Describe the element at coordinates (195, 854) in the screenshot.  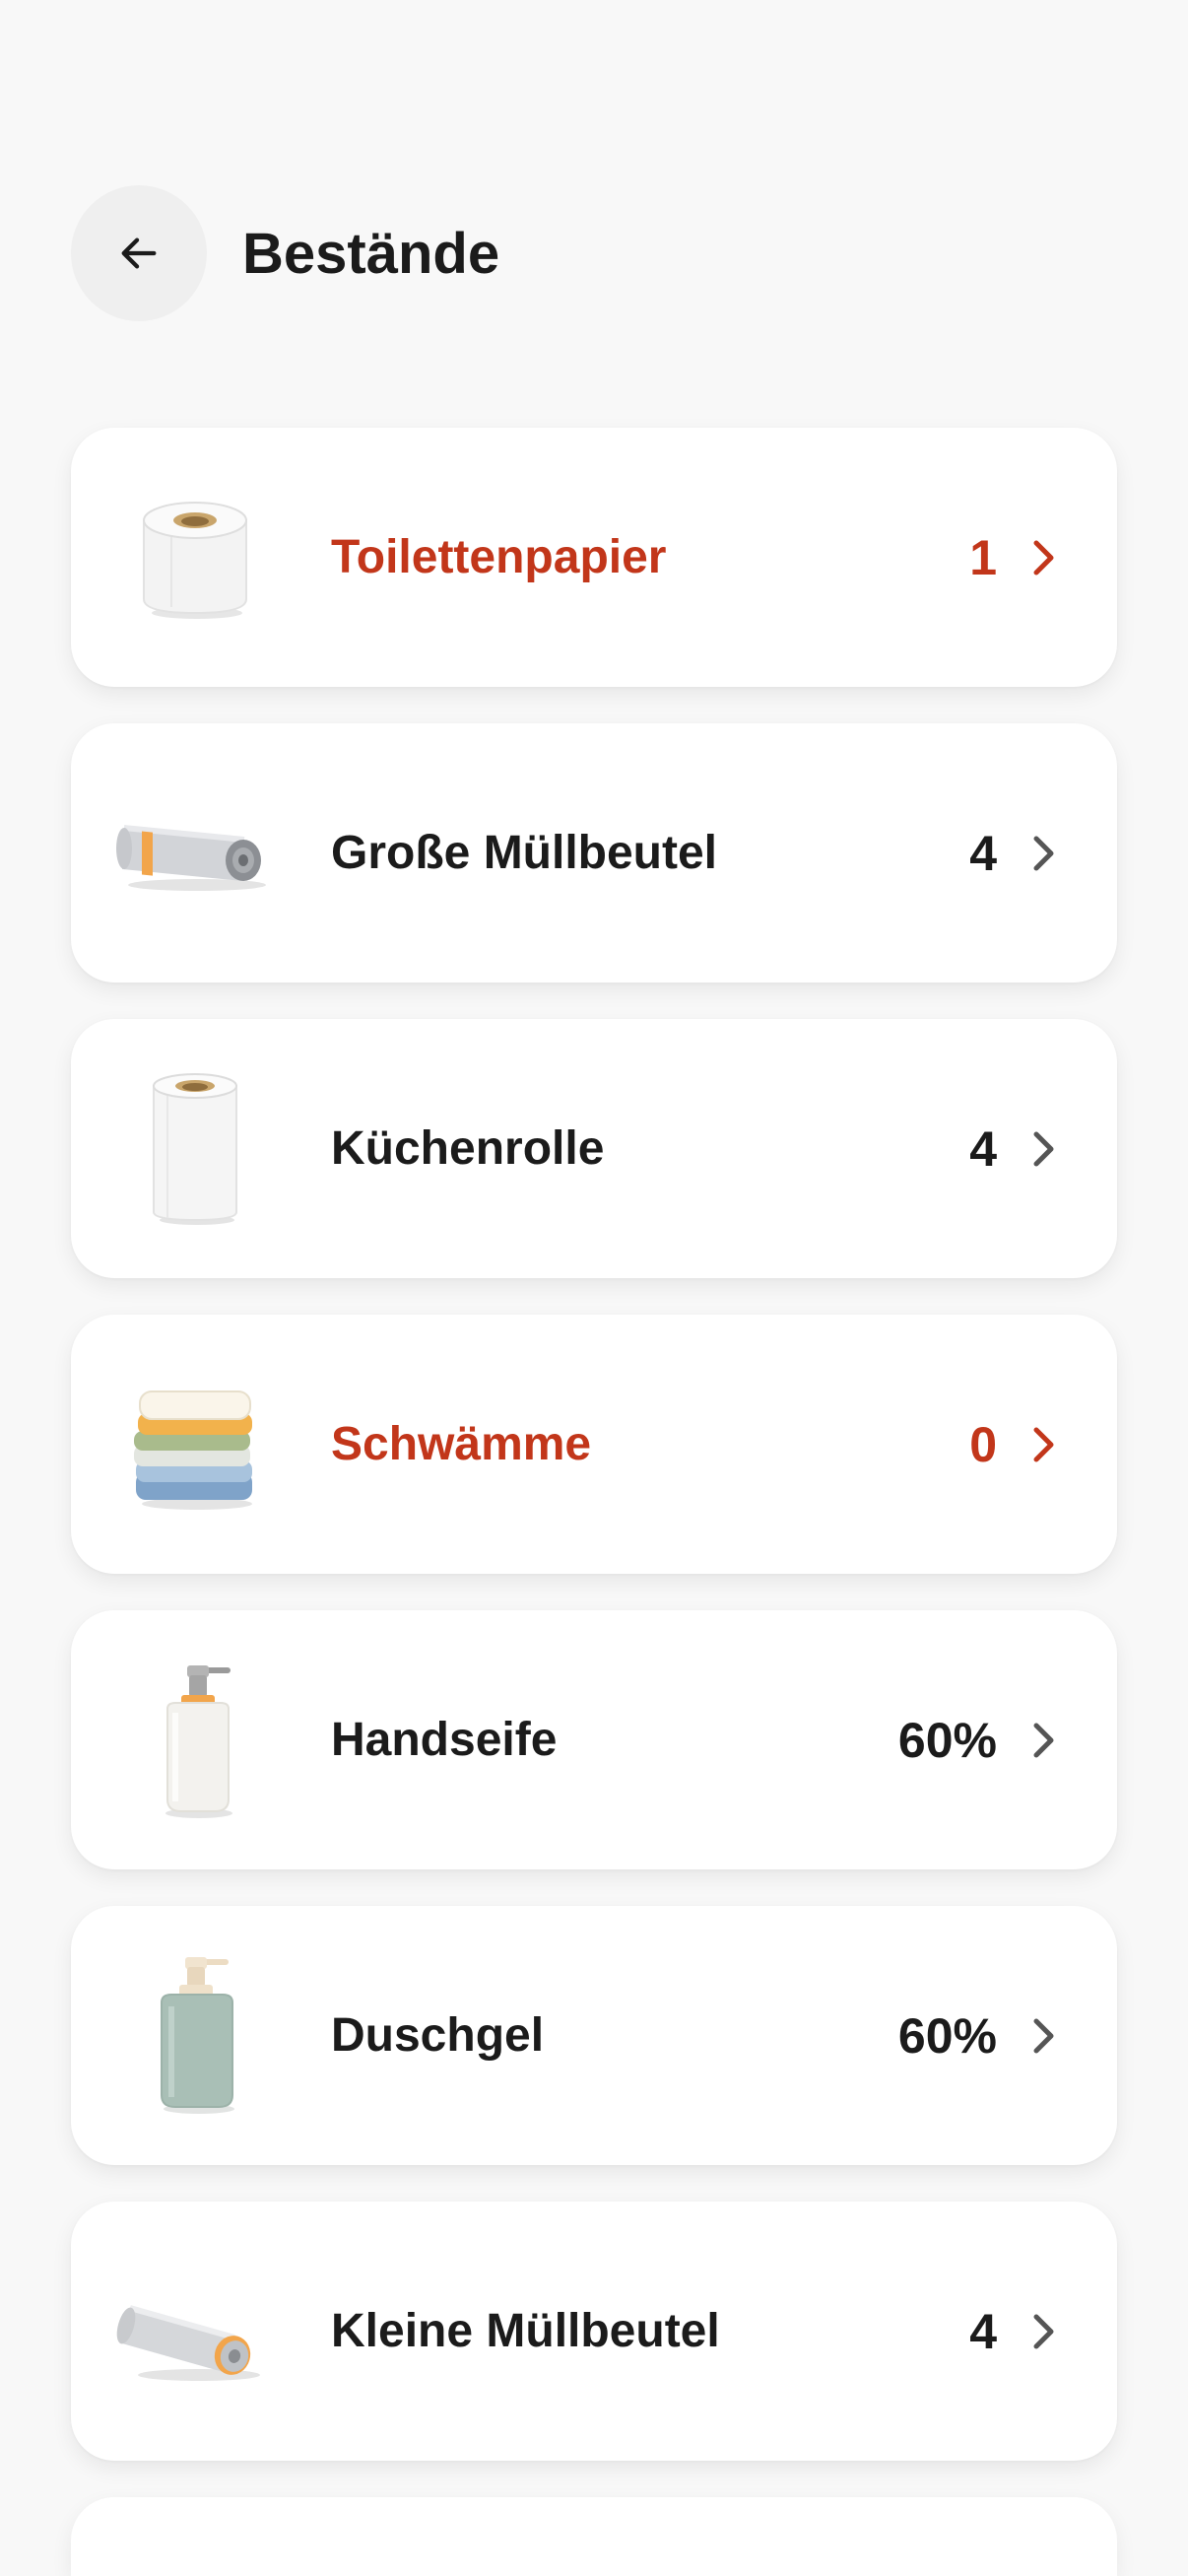
I see `large-trash-bags-icon` at that location.